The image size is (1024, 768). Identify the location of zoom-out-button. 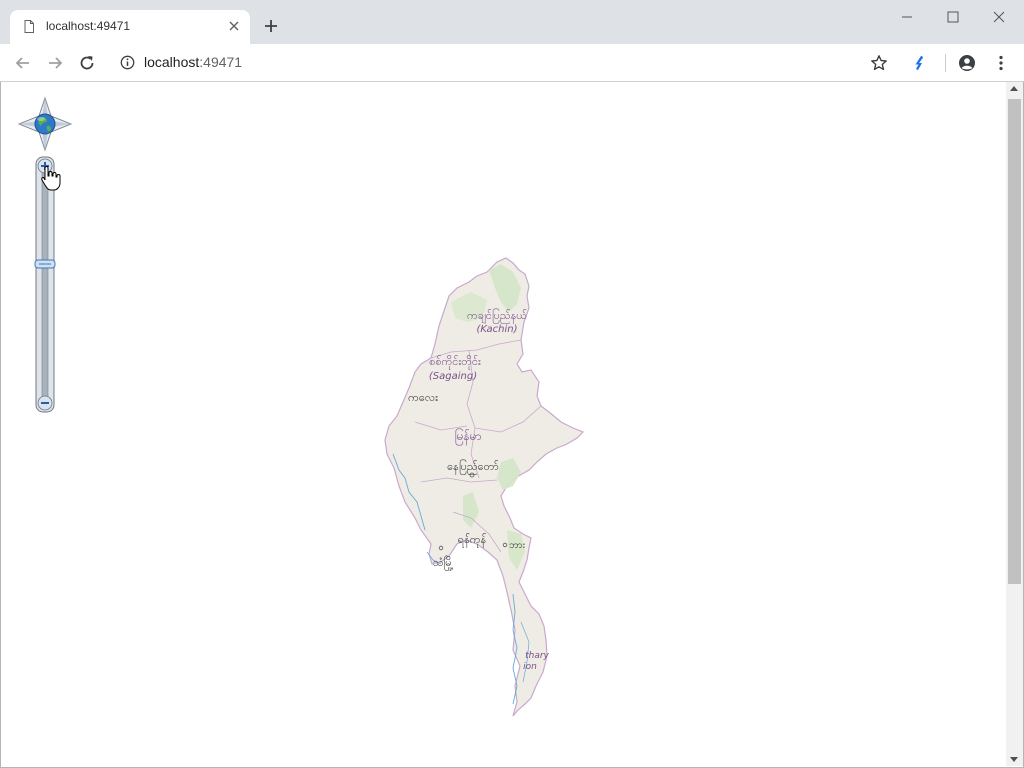
(45, 403).